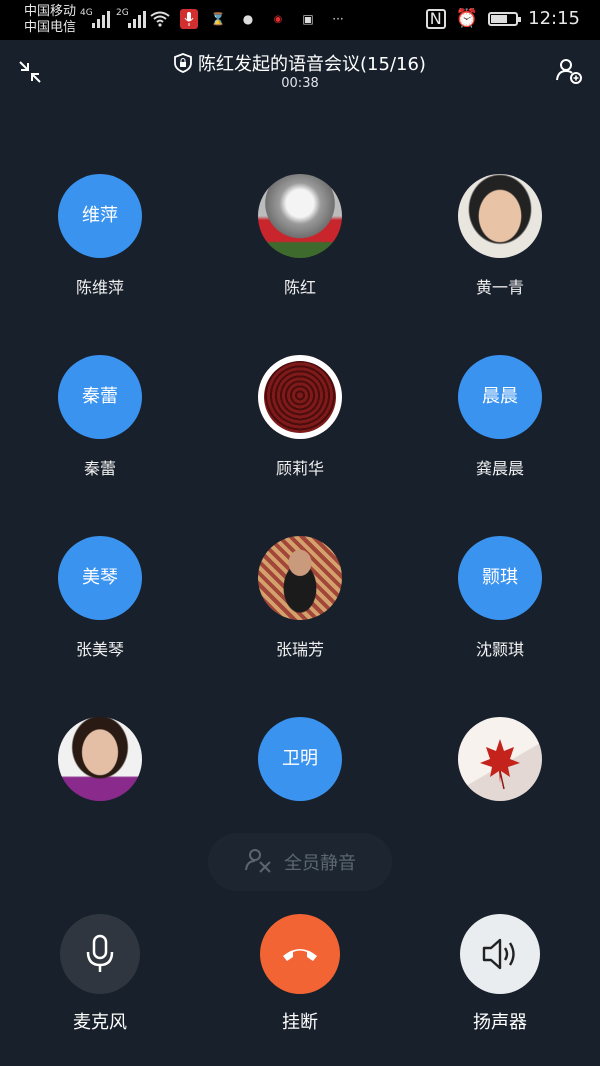 Image resolution: width=600 pixels, height=1066 pixels. What do you see at coordinates (499, 287) in the screenshot?
I see `participant-name: 黄一青` at bounding box center [499, 287].